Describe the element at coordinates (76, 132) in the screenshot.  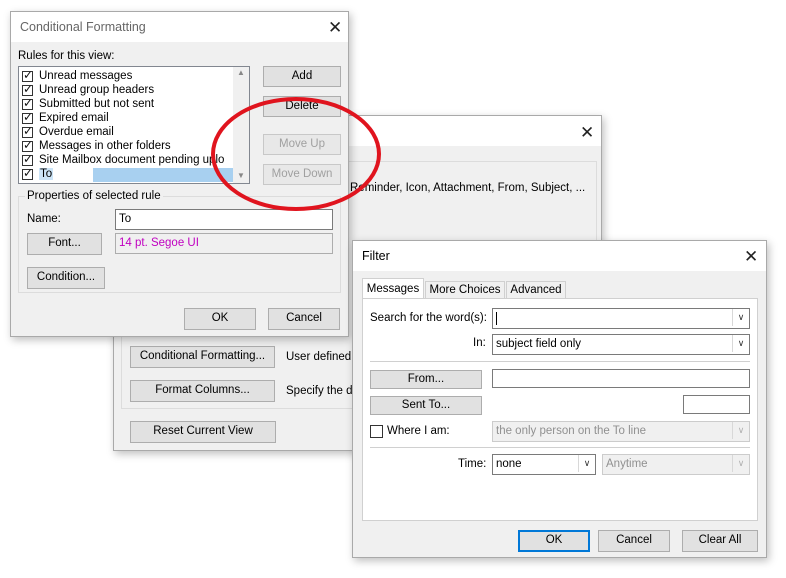
I see `rule-label: Overdue email` at that location.